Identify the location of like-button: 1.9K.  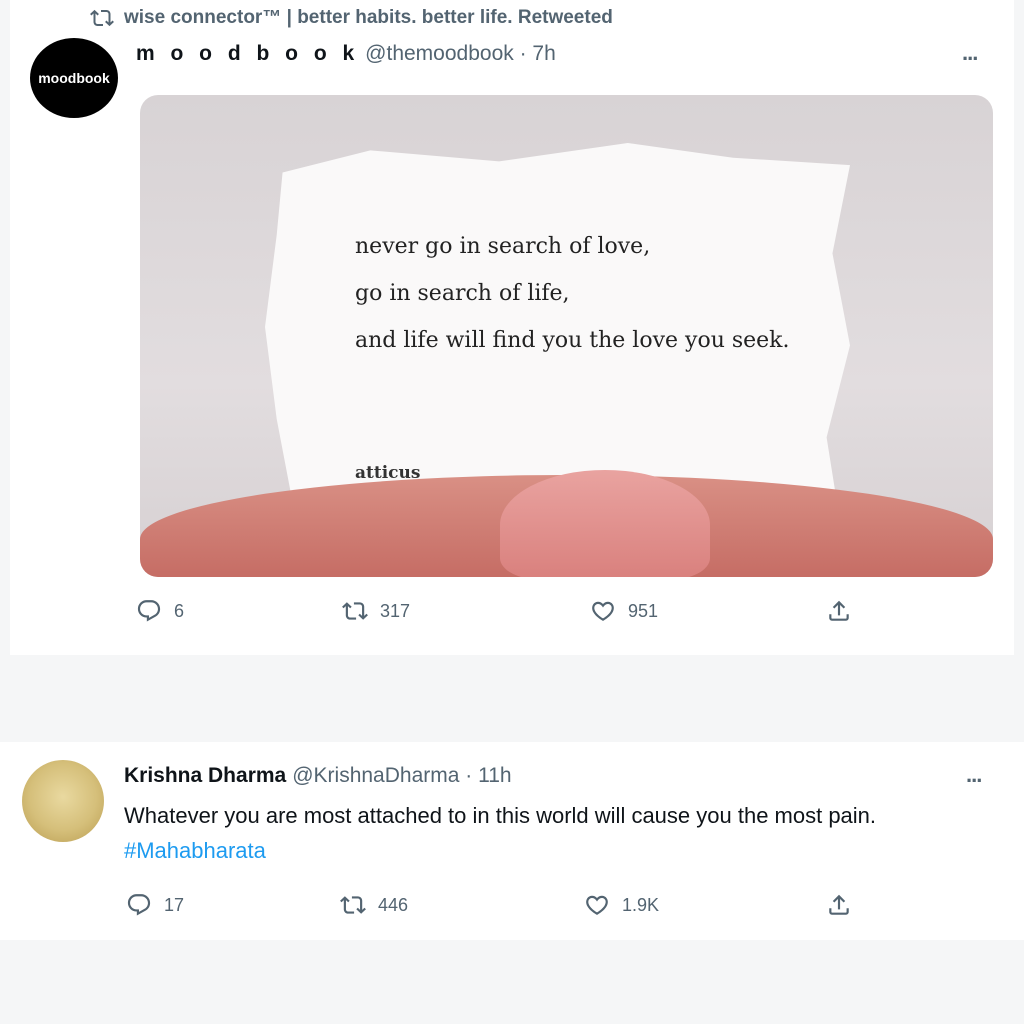
(621, 905).